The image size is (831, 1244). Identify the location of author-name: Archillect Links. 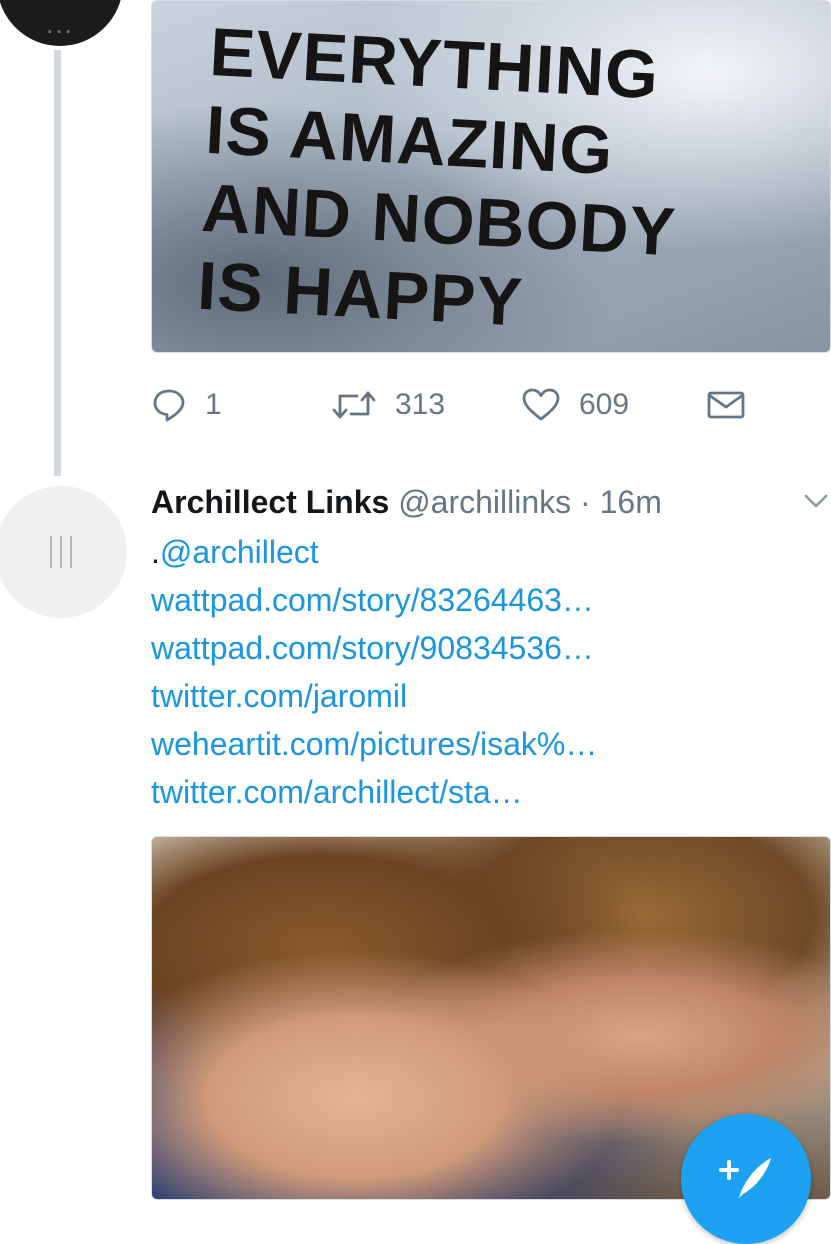
(270, 502).